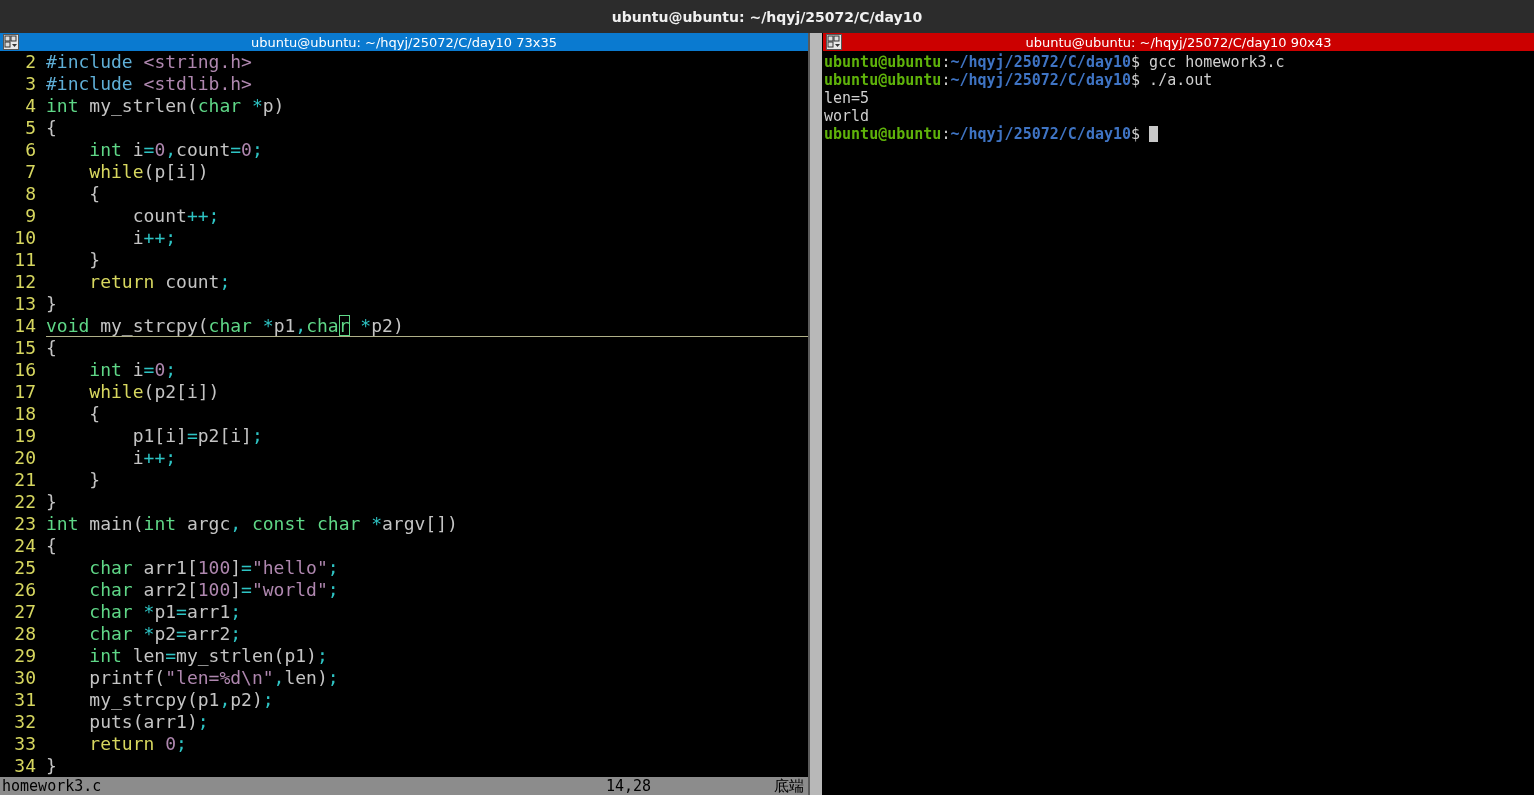 The width and height of the screenshot is (1534, 795). What do you see at coordinates (24, 326) in the screenshot?
I see `line-number: 14` at bounding box center [24, 326].